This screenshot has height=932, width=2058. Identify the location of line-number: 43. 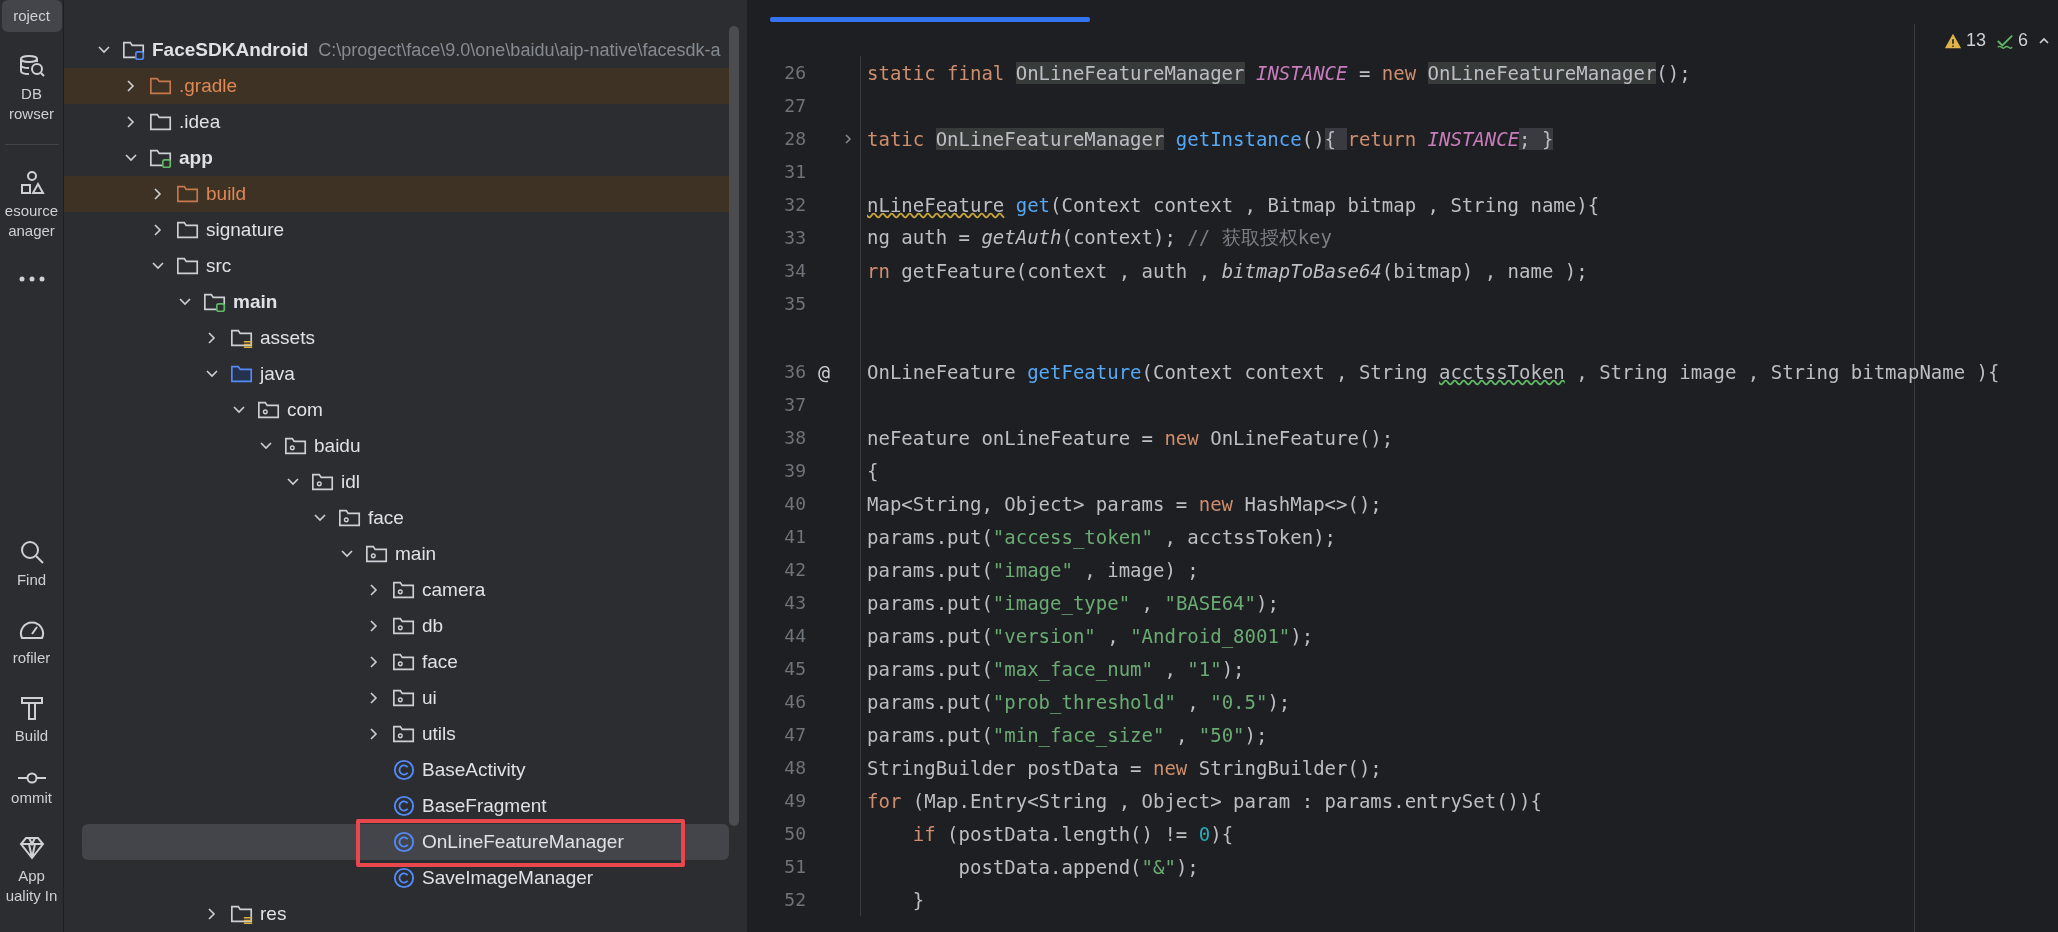
(795, 602).